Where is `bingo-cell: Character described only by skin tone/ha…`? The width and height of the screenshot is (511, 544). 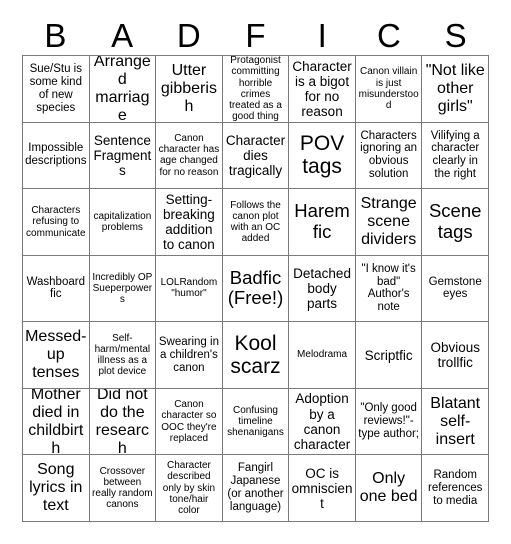
bingo-cell: Character described only by skin tone/ha… is located at coordinates (189, 488).